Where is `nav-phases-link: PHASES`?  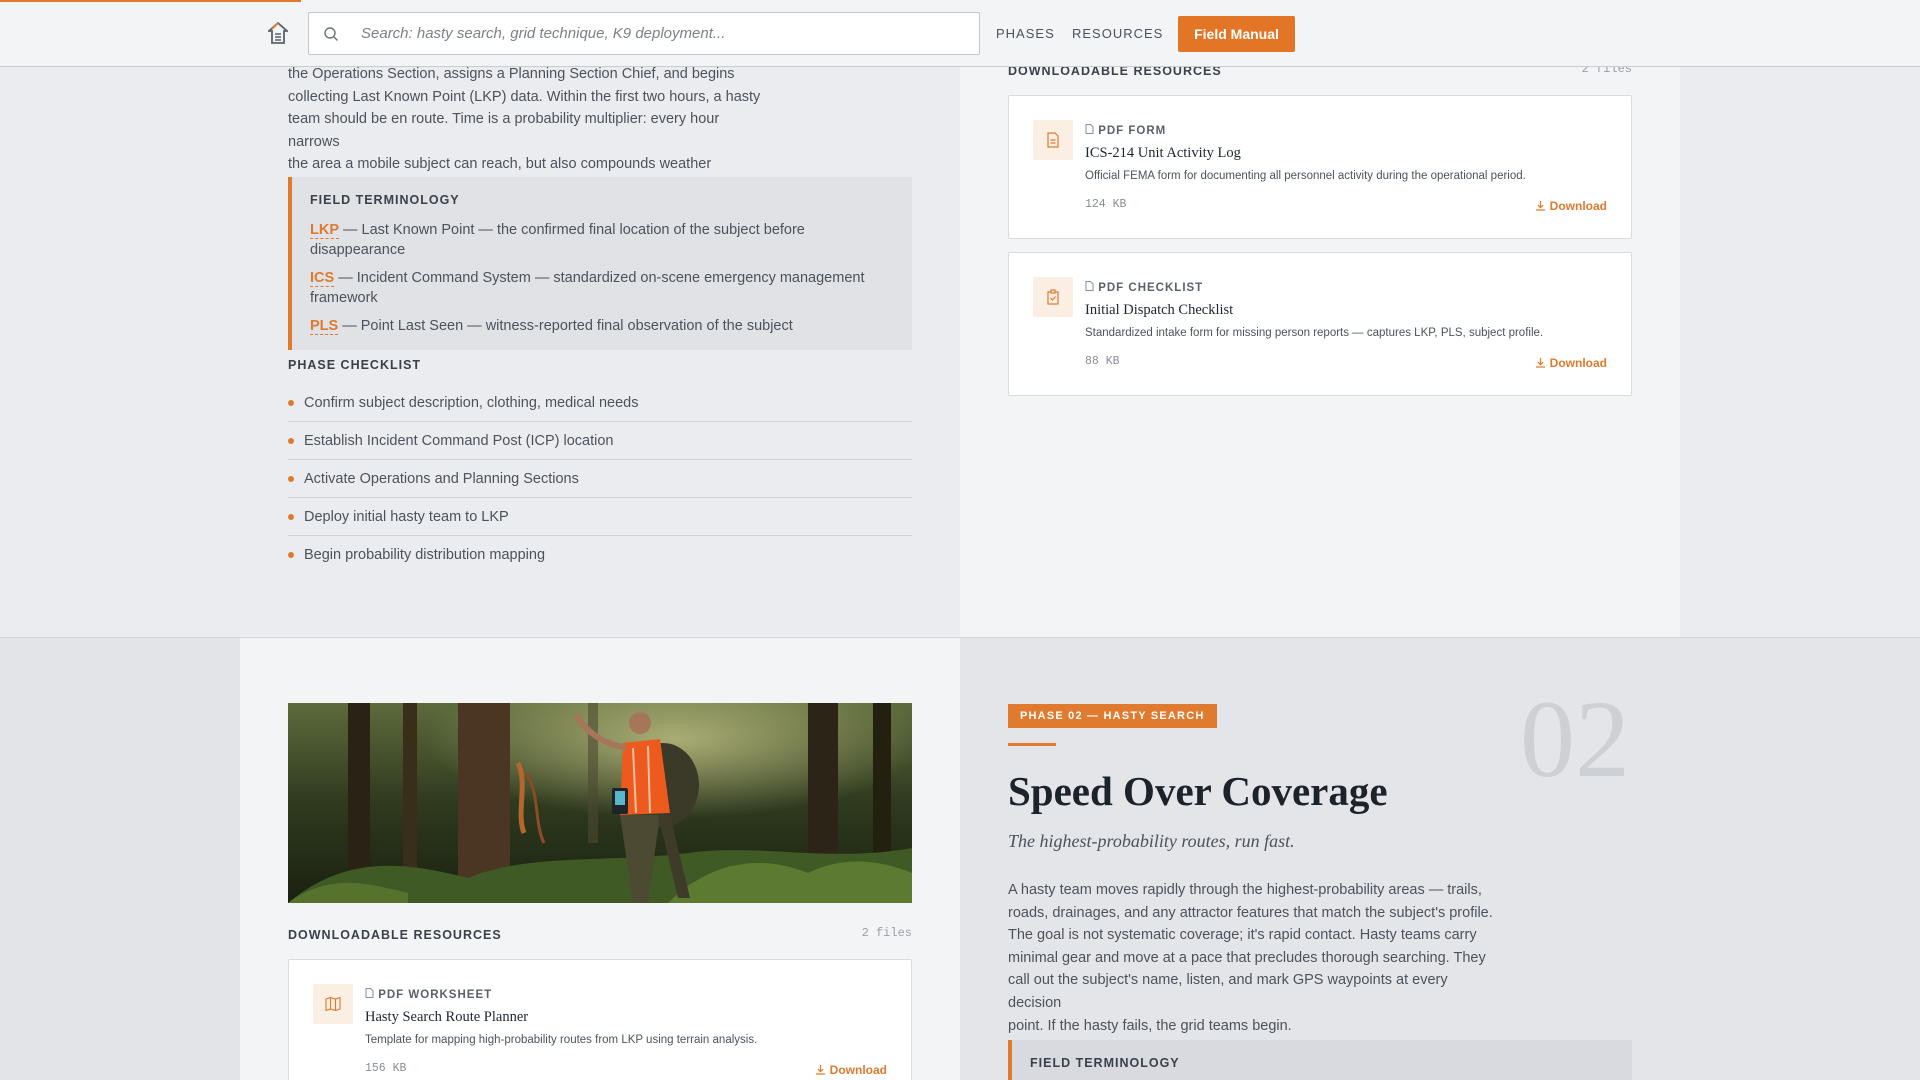 nav-phases-link: PHASES is located at coordinates (1025, 33).